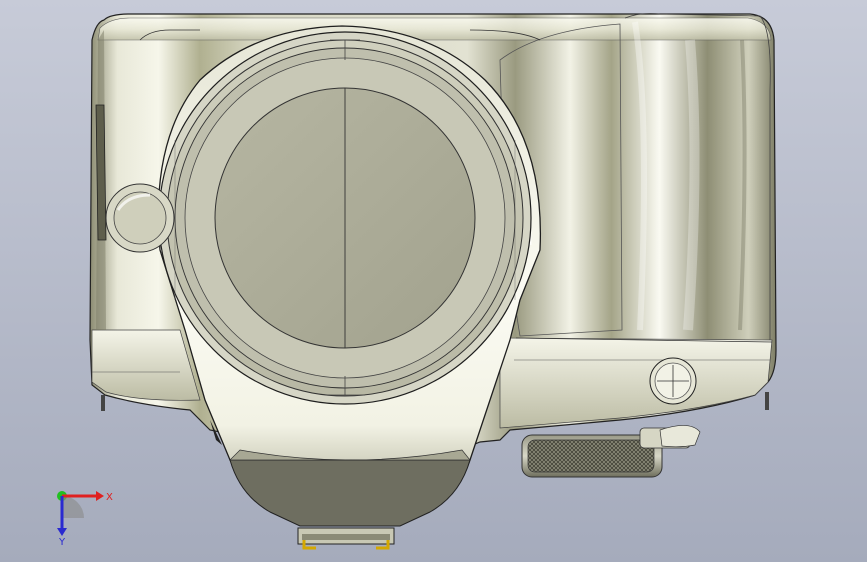 The height and width of the screenshot is (562, 867). I want to click on right-foot, so click(767, 401).